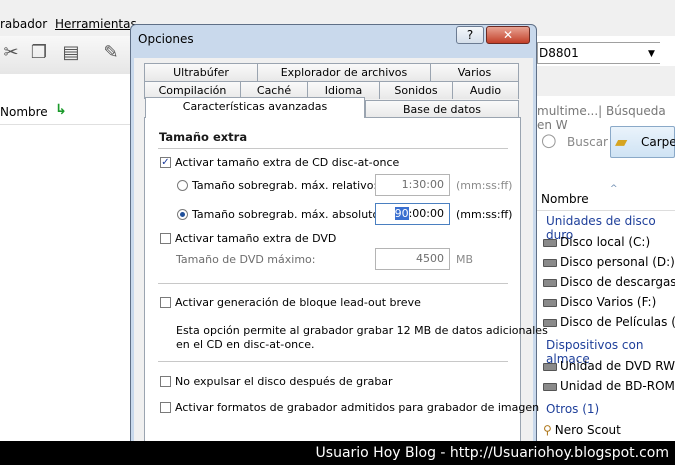  What do you see at coordinates (111, 53) in the screenshot?
I see `edit-icon: ✎` at bounding box center [111, 53].